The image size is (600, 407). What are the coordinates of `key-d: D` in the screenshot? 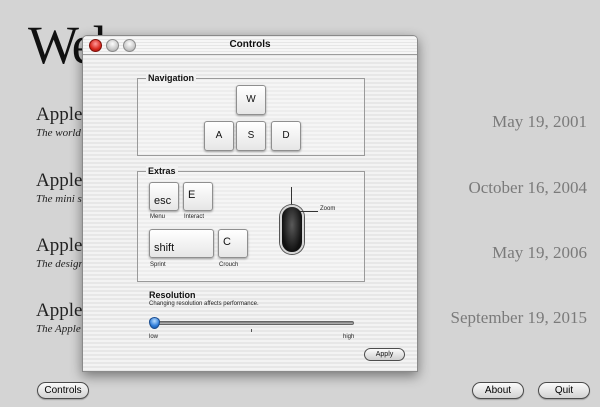 It's located at (286, 136).